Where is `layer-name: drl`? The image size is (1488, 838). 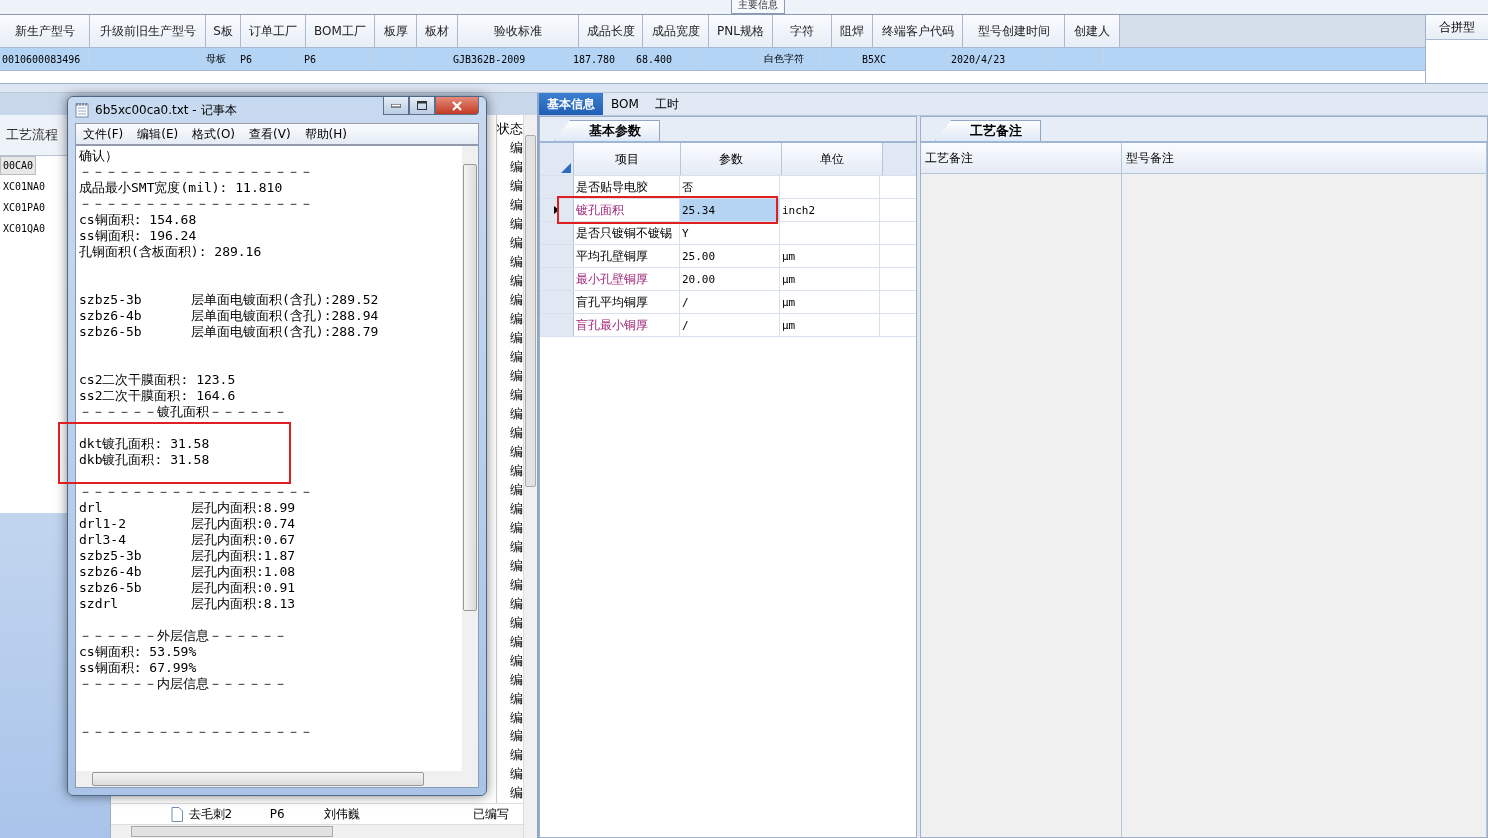 layer-name: drl is located at coordinates (91, 508).